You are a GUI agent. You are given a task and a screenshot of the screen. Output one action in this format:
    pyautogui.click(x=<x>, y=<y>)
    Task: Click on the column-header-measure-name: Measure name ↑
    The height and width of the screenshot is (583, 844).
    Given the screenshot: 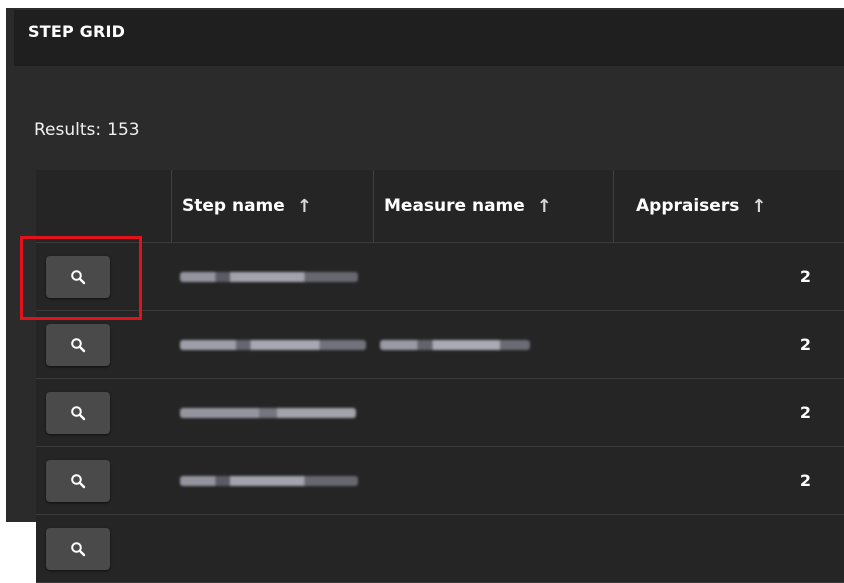 What is the action you would take?
    pyautogui.click(x=493, y=206)
    